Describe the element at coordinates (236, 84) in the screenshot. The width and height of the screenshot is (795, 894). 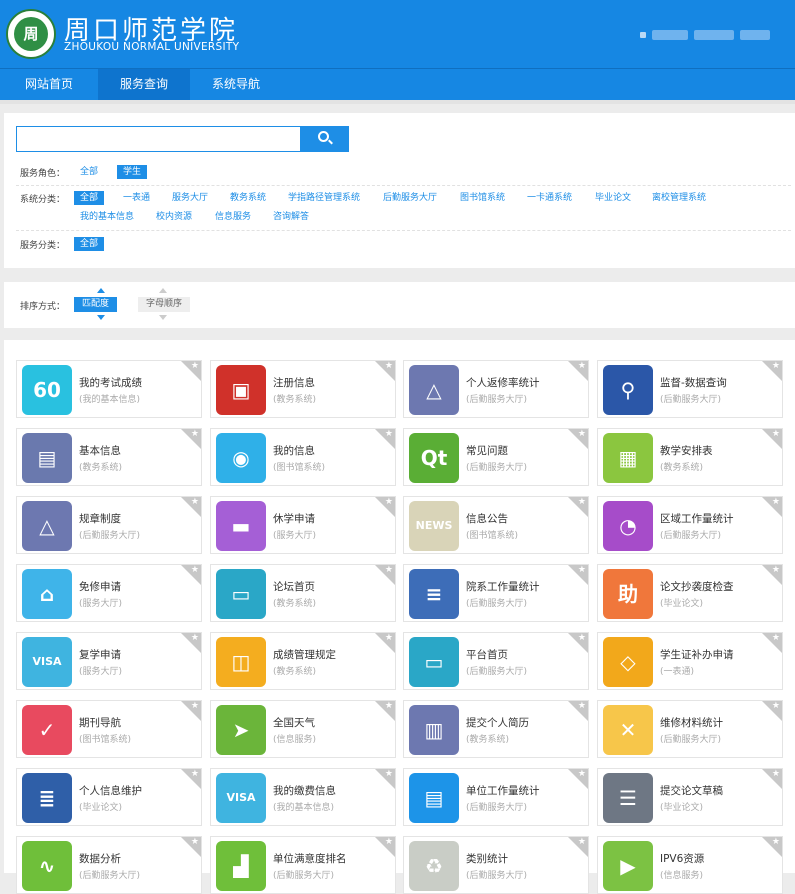
I see `nav-item-system-nav: 系统导航` at that location.